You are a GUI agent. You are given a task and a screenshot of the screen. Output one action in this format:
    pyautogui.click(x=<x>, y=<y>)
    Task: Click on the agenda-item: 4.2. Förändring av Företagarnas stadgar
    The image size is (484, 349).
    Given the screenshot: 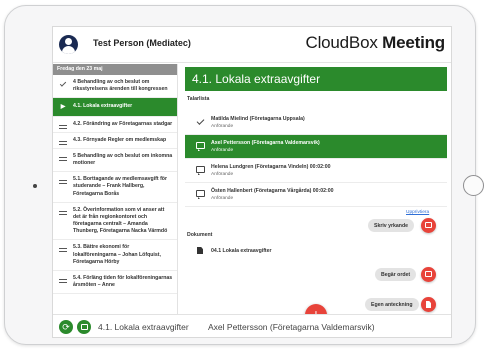 What is the action you would take?
    pyautogui.click(x=115, y=125)
    